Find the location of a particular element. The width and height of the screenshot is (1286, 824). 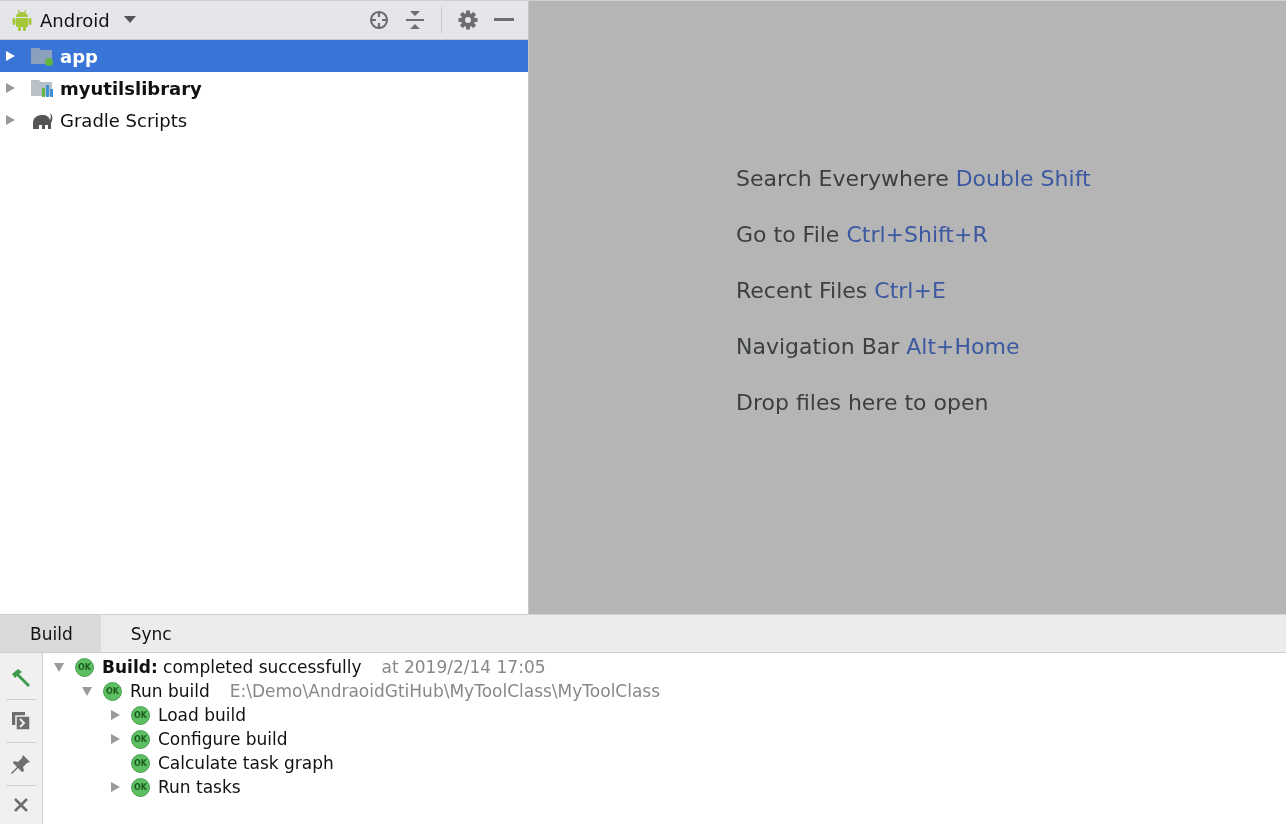

build-step-label: Load build is located at coordinates (202, 715).